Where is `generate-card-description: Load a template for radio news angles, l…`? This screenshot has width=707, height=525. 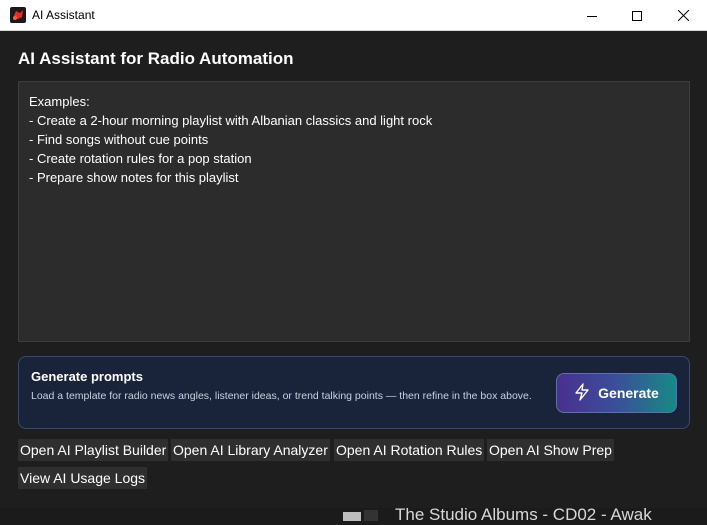
generate-card-description: Load a template for radio news angles, l… is located at coordinates (281, 396).